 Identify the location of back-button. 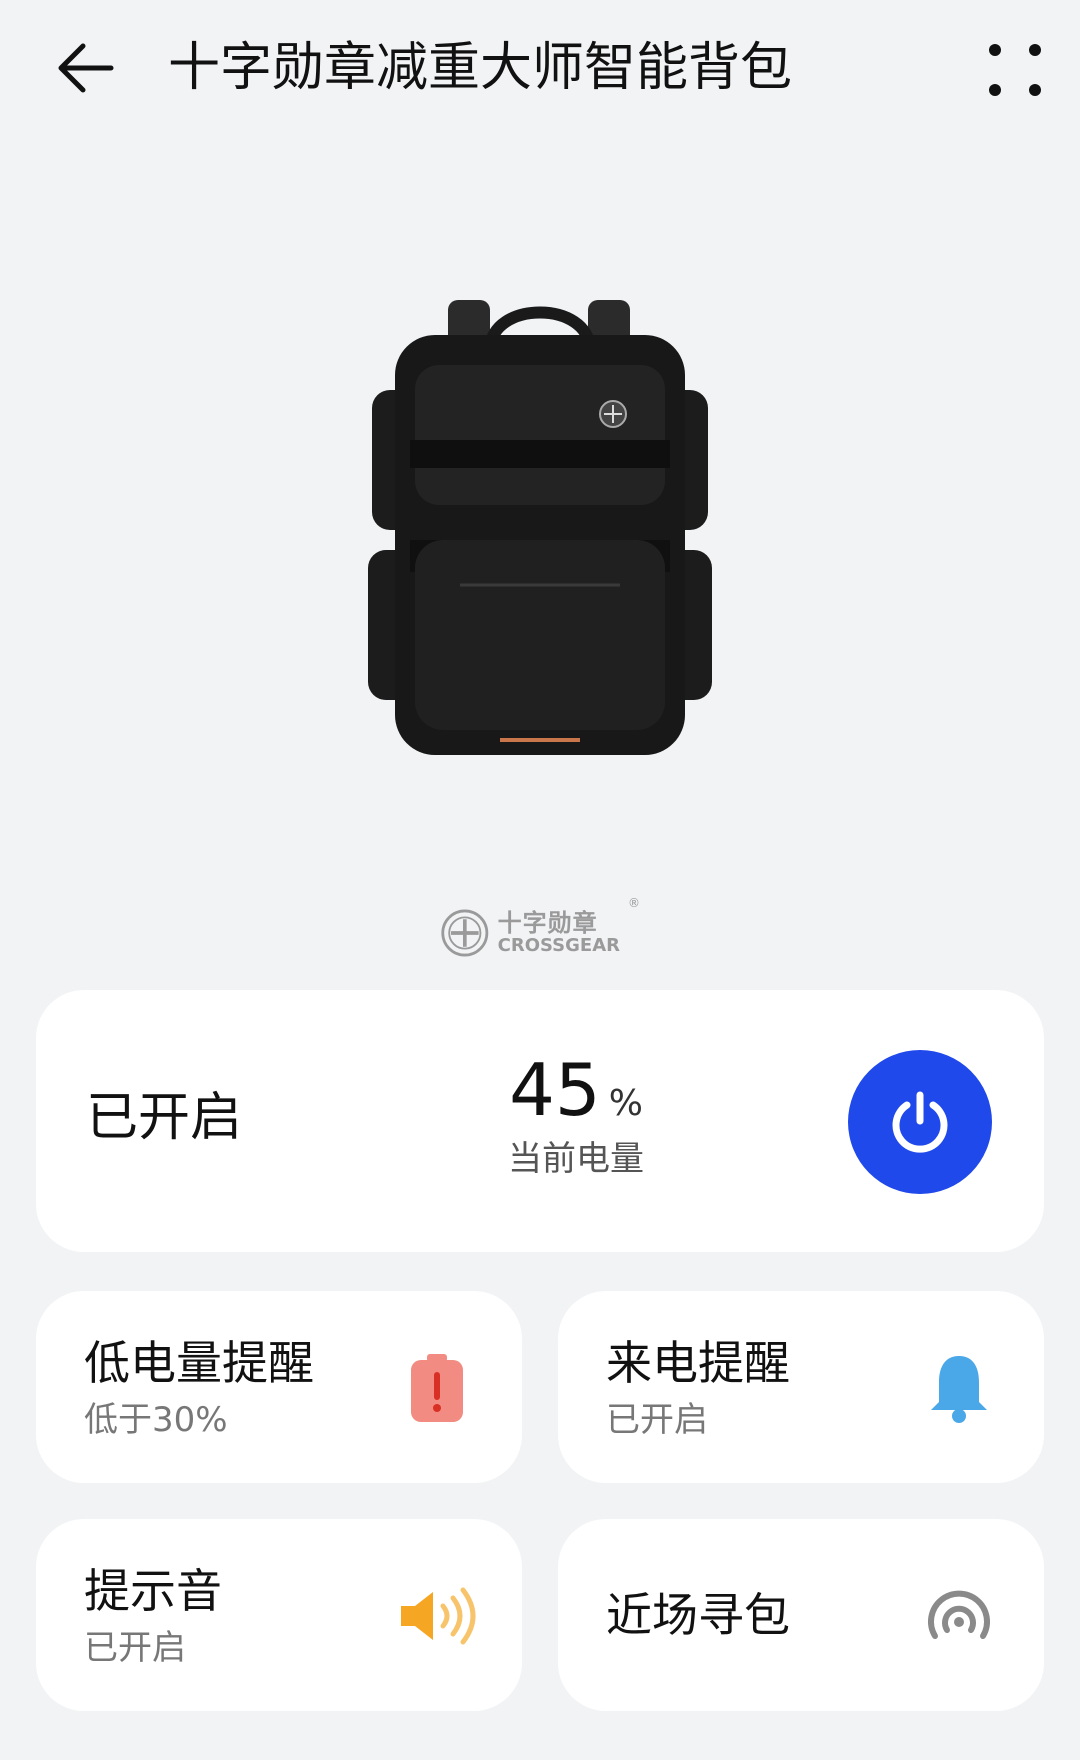
(85, 68).